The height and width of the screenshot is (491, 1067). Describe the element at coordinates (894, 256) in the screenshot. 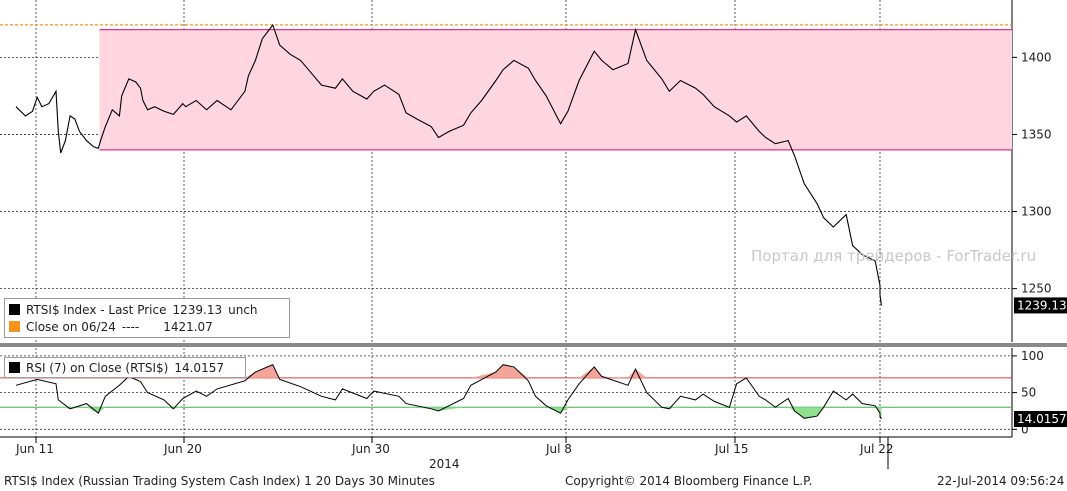

I see `watermark: Портал для трейдеров - ForTrader.ru` at that location.